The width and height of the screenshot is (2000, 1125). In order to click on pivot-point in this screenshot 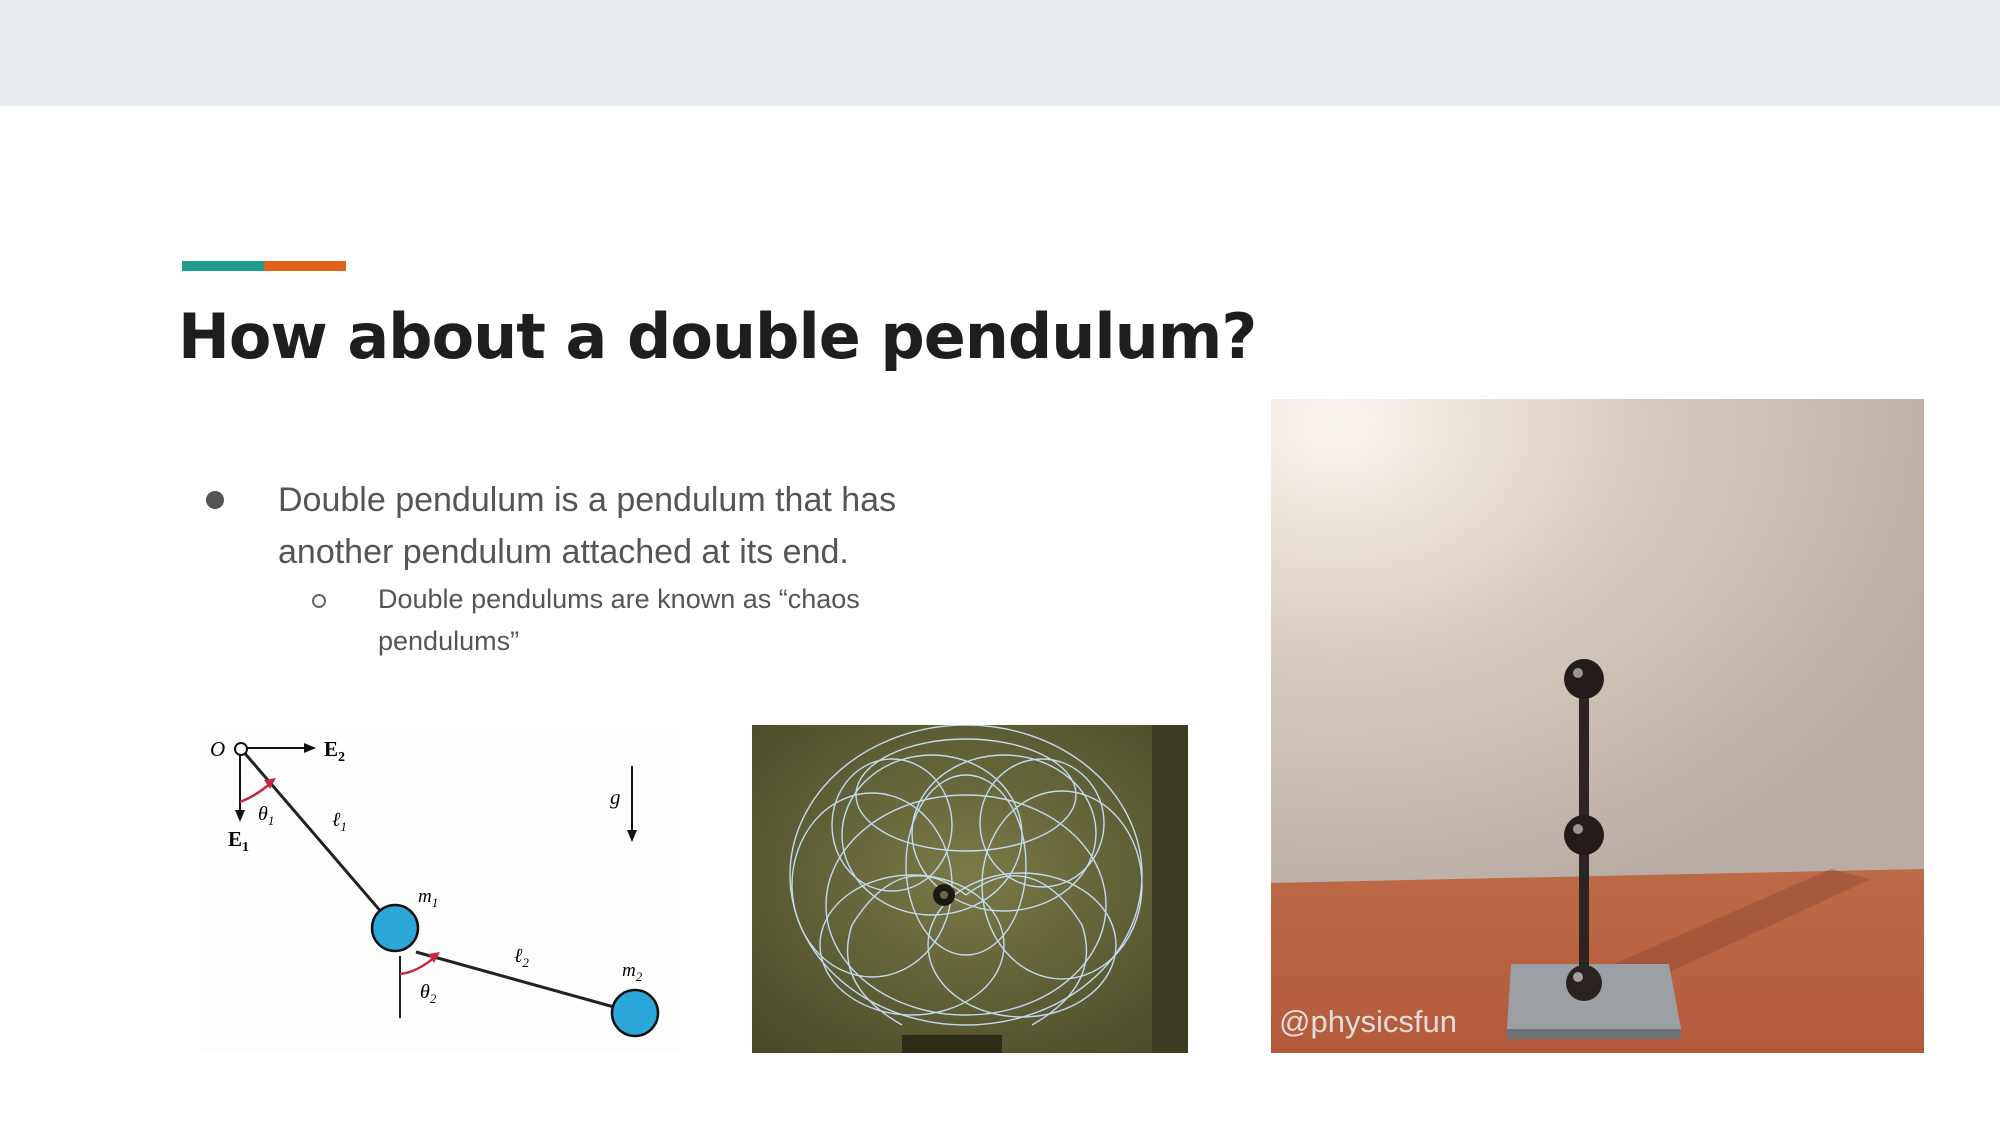, I will do `click(241, 749)`.